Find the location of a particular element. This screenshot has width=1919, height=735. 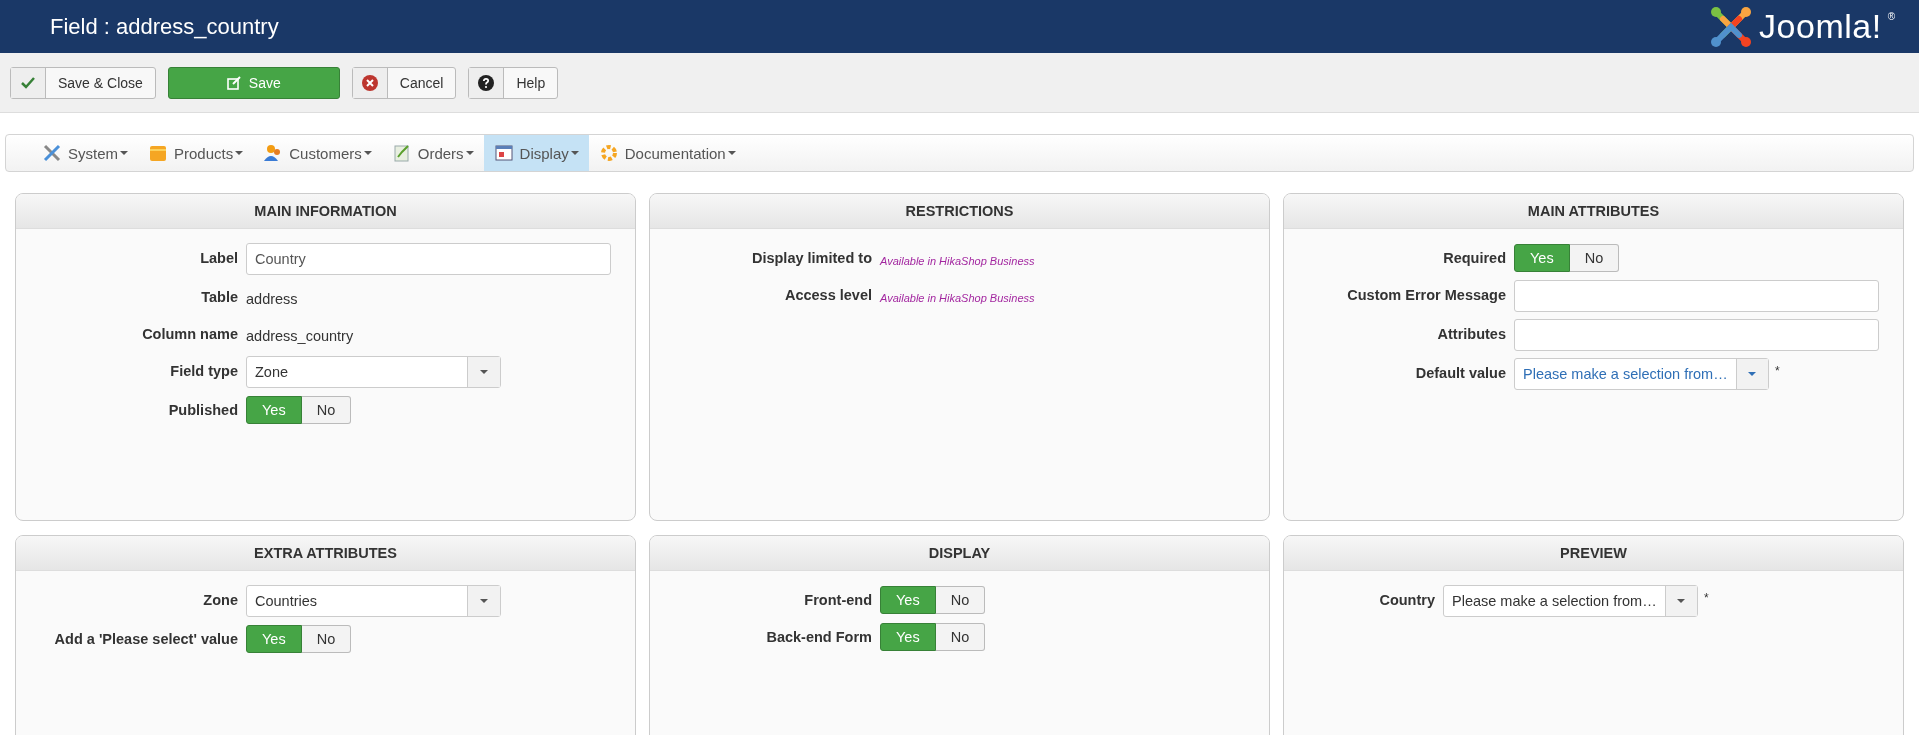

toolbar-button: Help is located at coordinates (513, 82).